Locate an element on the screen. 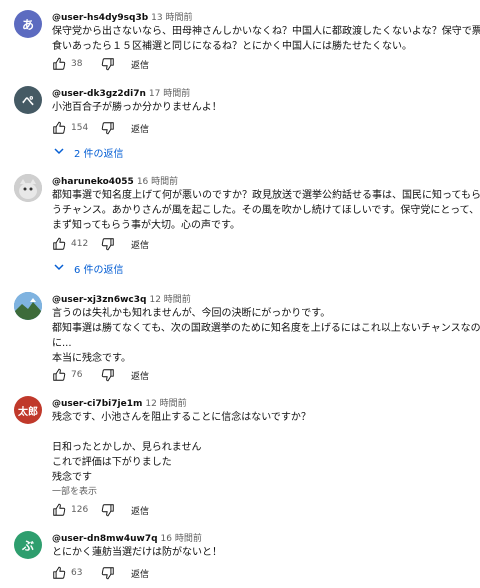 The height and width of the screenshot is (588, 480). author-handle: @user-dn8mw4uw7q is located at coordinates (105, 539).